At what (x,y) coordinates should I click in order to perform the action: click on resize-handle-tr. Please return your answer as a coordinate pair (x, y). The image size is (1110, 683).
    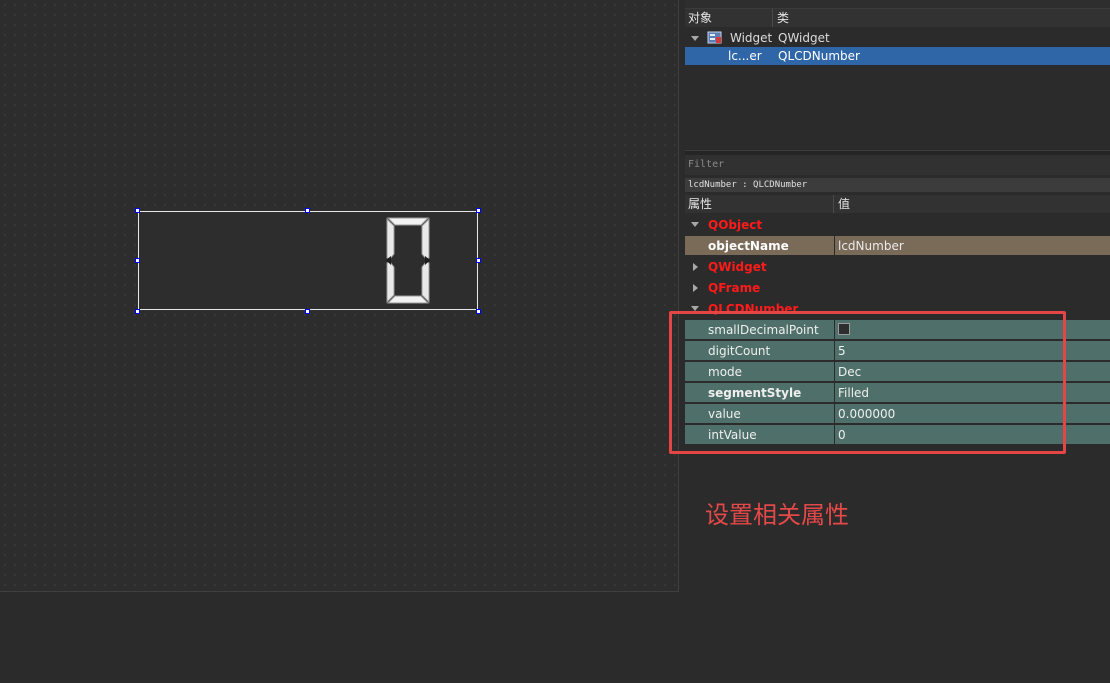
    Looking at the image, I should click on (478, 210).